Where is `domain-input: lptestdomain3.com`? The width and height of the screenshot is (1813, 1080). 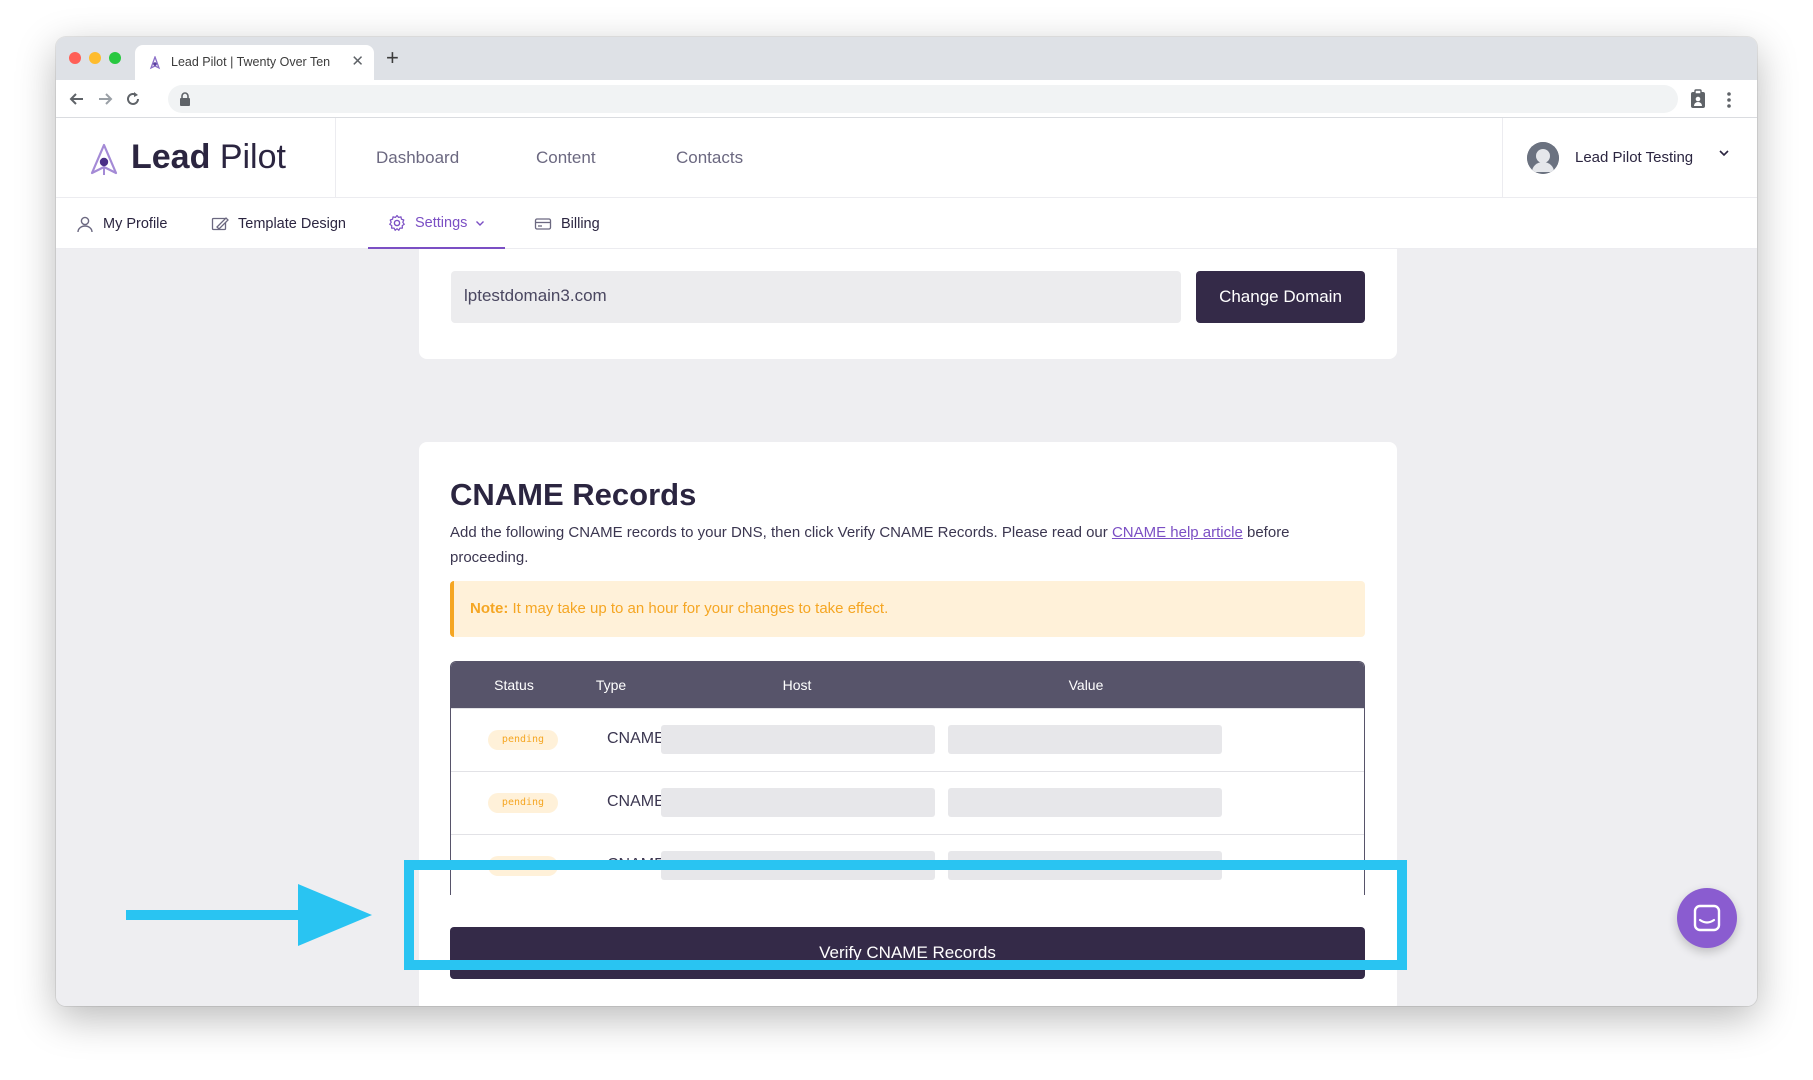 domain-input: lptestdomain3.com is located at coordinates (816, 297).